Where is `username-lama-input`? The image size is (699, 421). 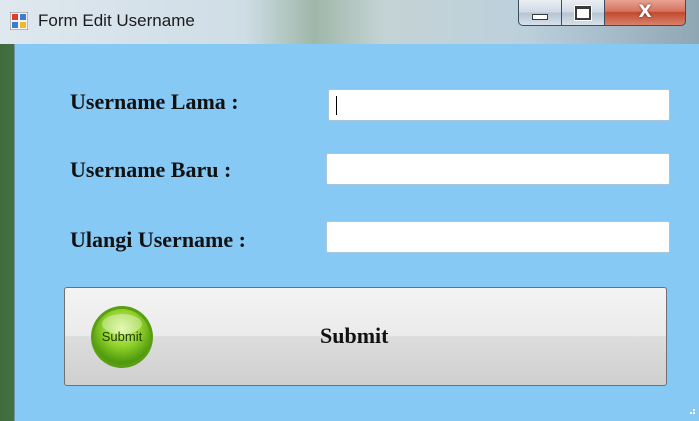
username-lama-input is located at coordinates (499, 105).